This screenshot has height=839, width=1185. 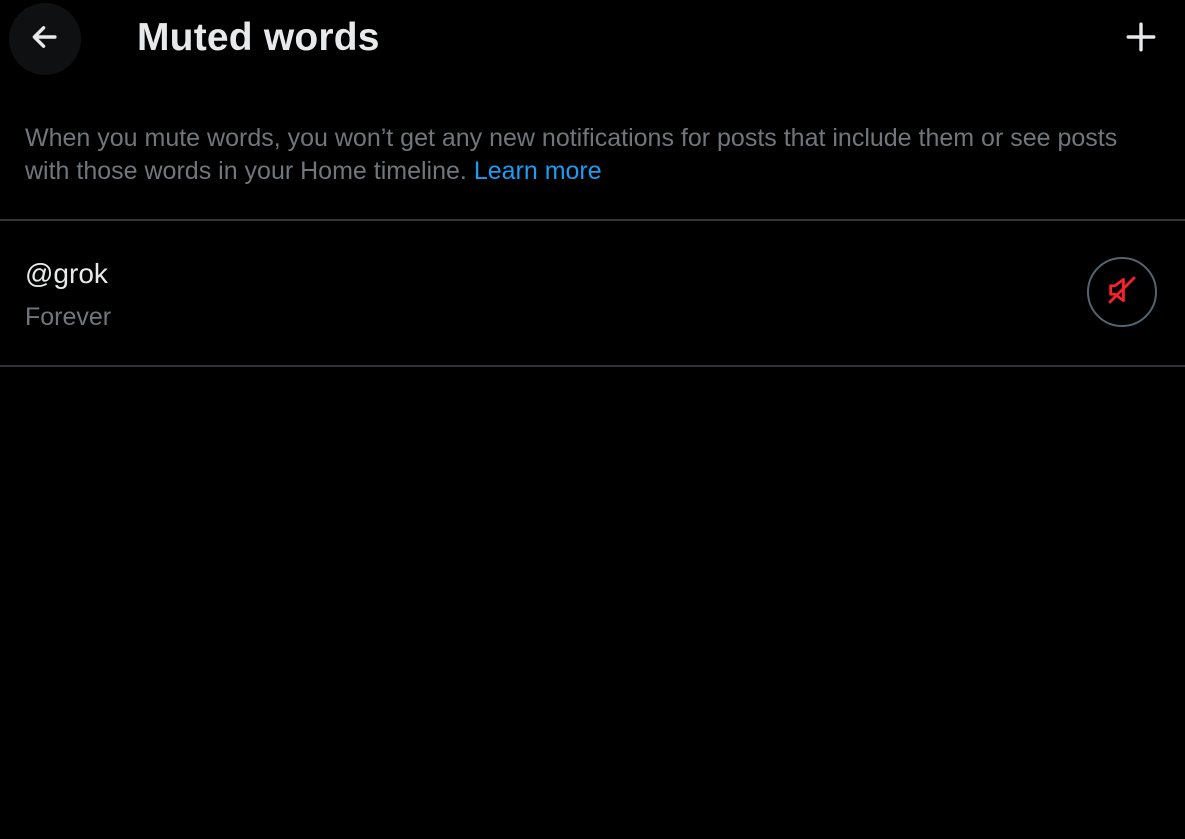 I want to click on back-button, so click(x=45, y=39).